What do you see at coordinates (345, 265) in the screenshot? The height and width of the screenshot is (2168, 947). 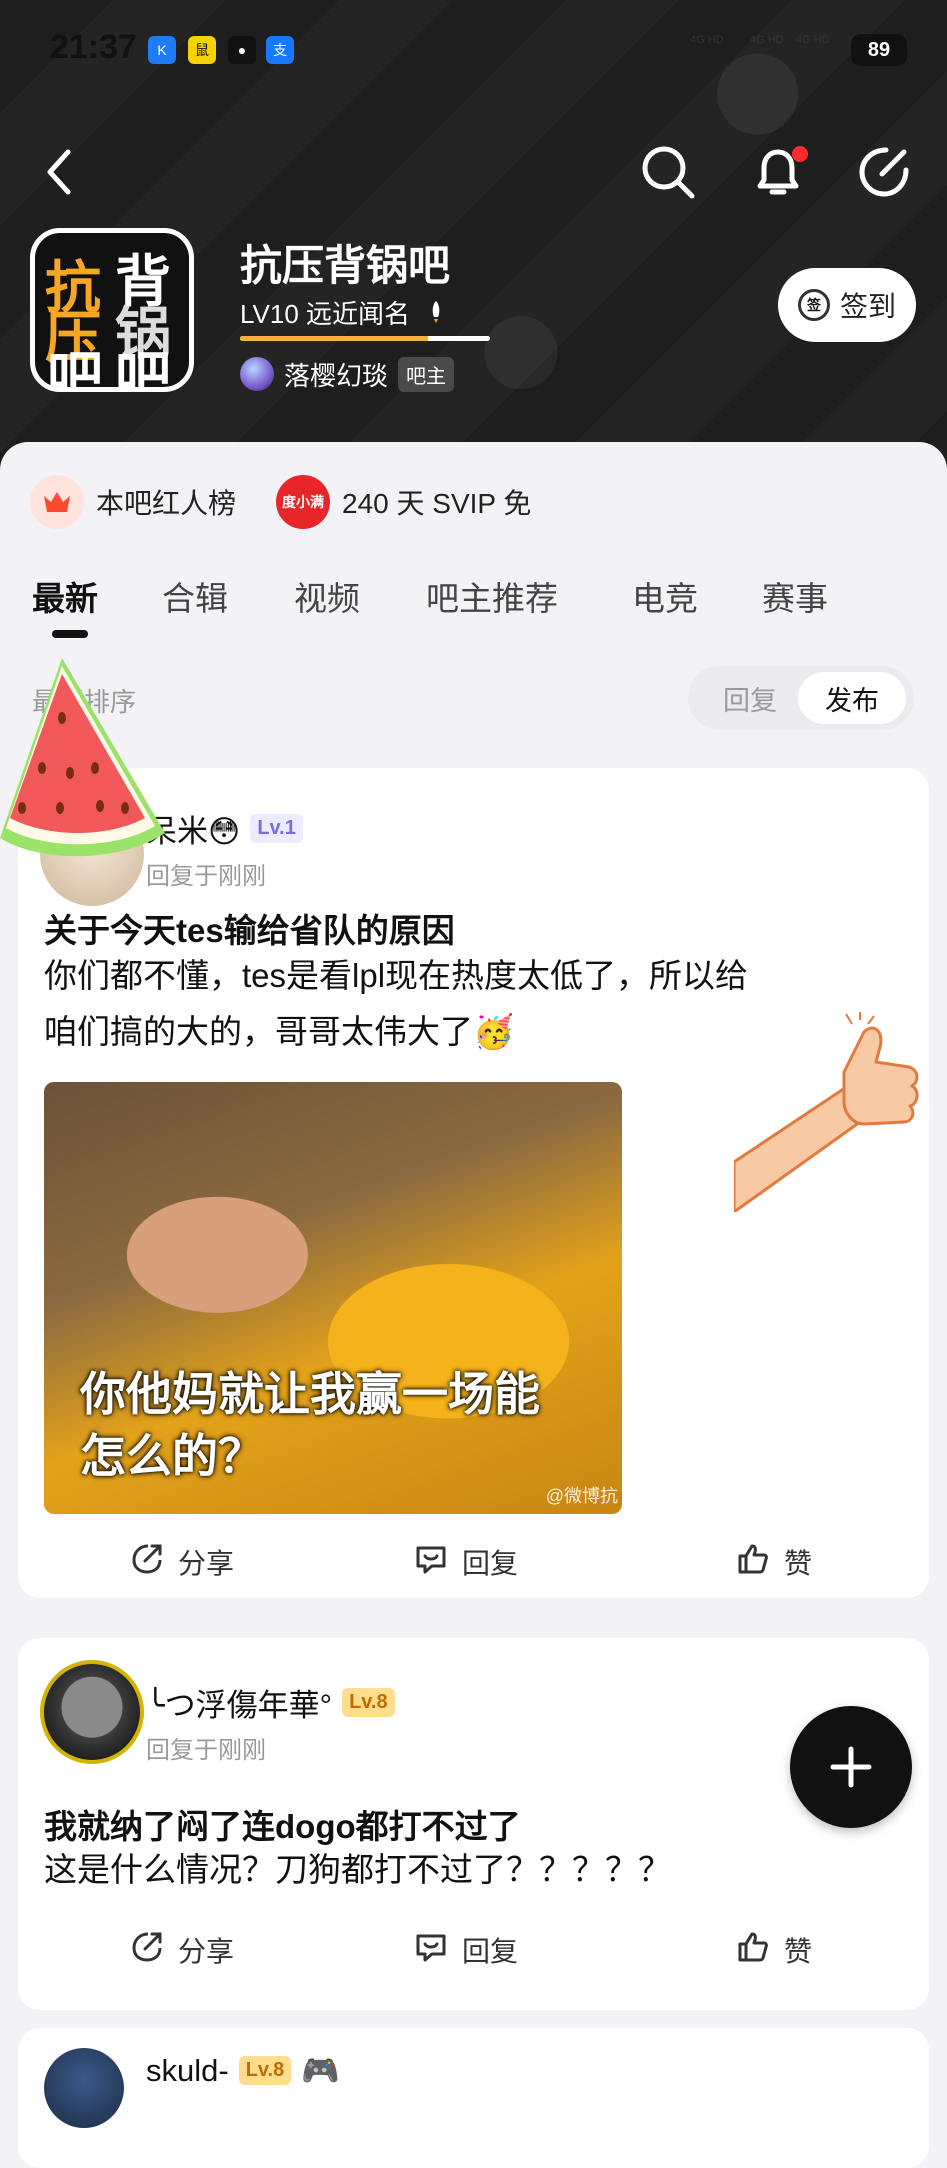 I see `forum-name: 抗压背锅吧` at bounding box center [345, 265].